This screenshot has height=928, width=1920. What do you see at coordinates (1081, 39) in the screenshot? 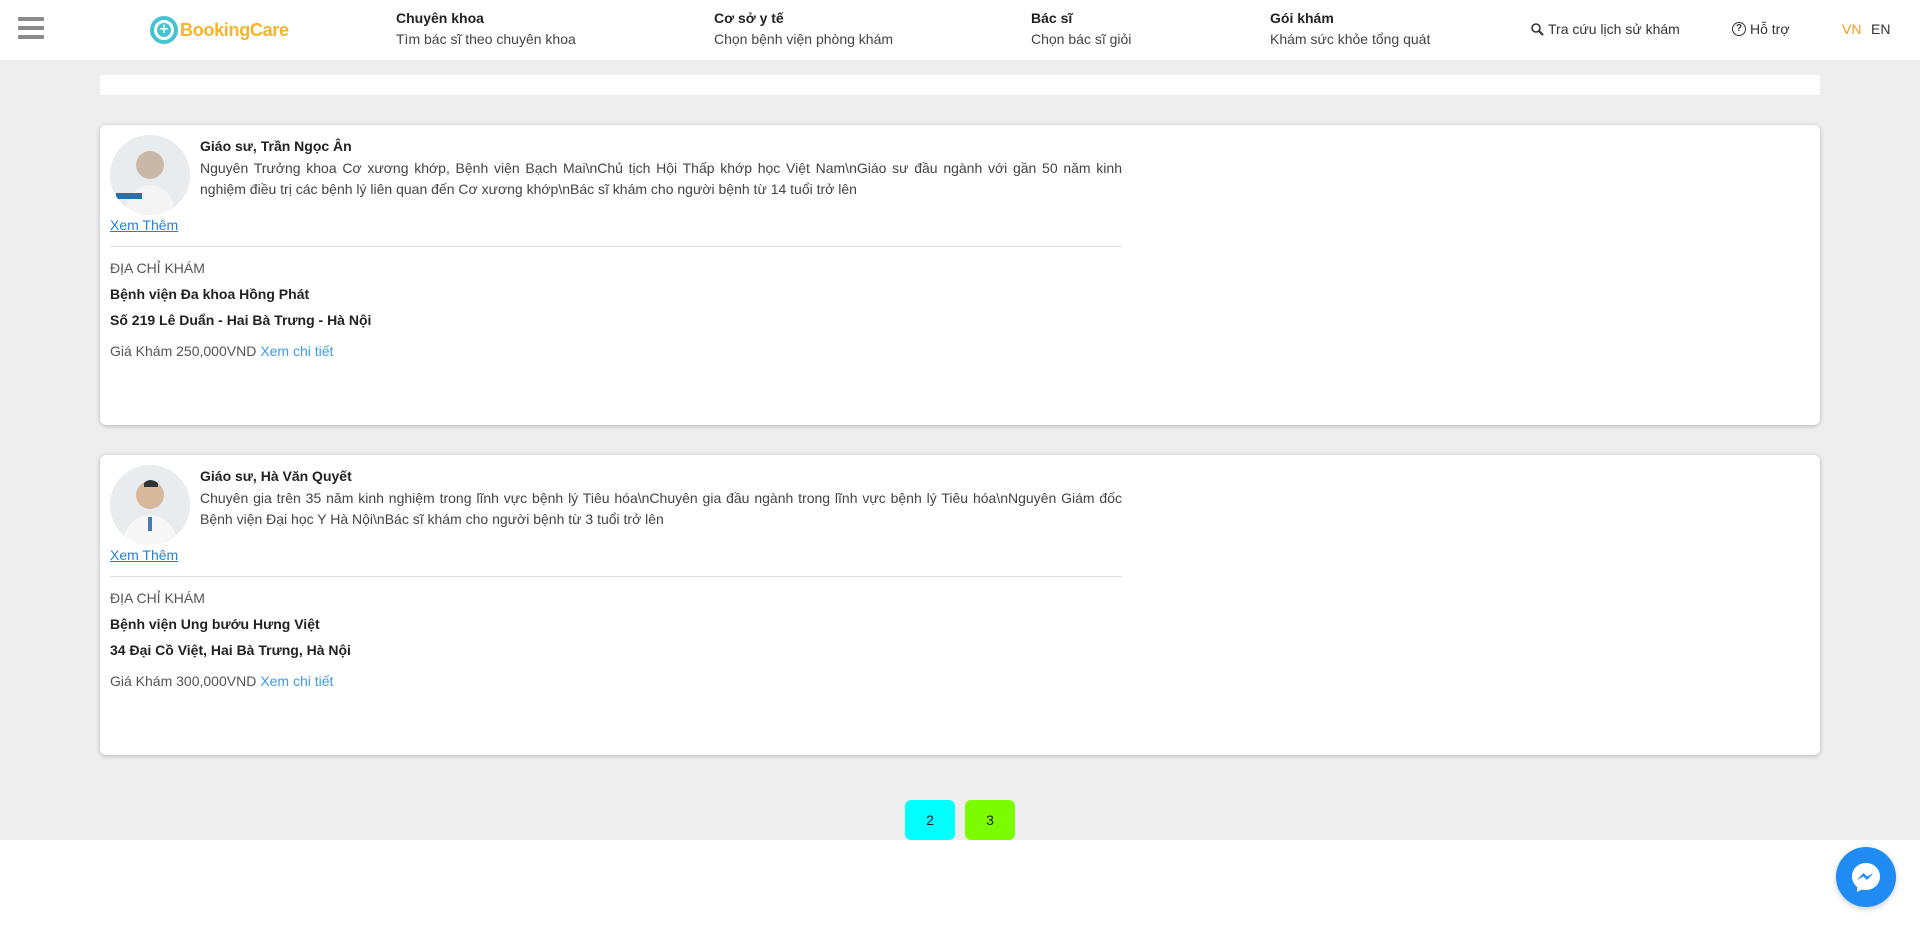
I see `nav-subtitle: Chọn bác sĩ giỏi` at bounding box center [1081, 39].